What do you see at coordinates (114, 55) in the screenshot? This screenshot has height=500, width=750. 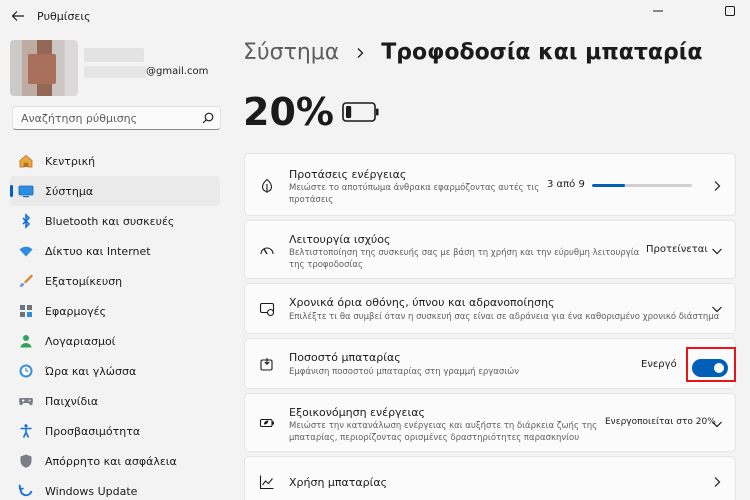 I see `user-name-blurred` at bounding box center [114, 55].